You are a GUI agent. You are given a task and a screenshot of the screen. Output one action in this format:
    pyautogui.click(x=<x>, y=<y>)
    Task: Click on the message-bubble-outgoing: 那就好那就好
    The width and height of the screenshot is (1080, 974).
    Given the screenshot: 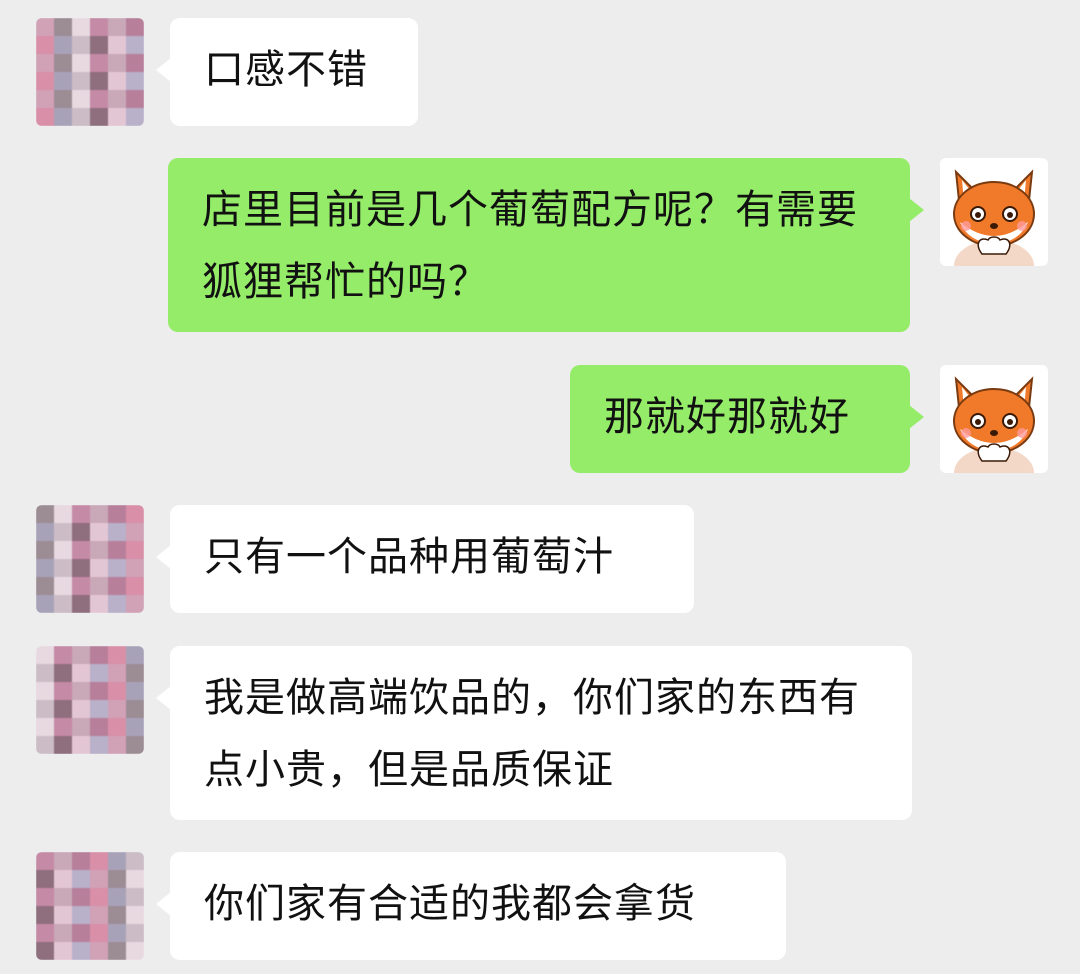 What is the action you would take?
    pyautogui.click(x=747, y=419)
    